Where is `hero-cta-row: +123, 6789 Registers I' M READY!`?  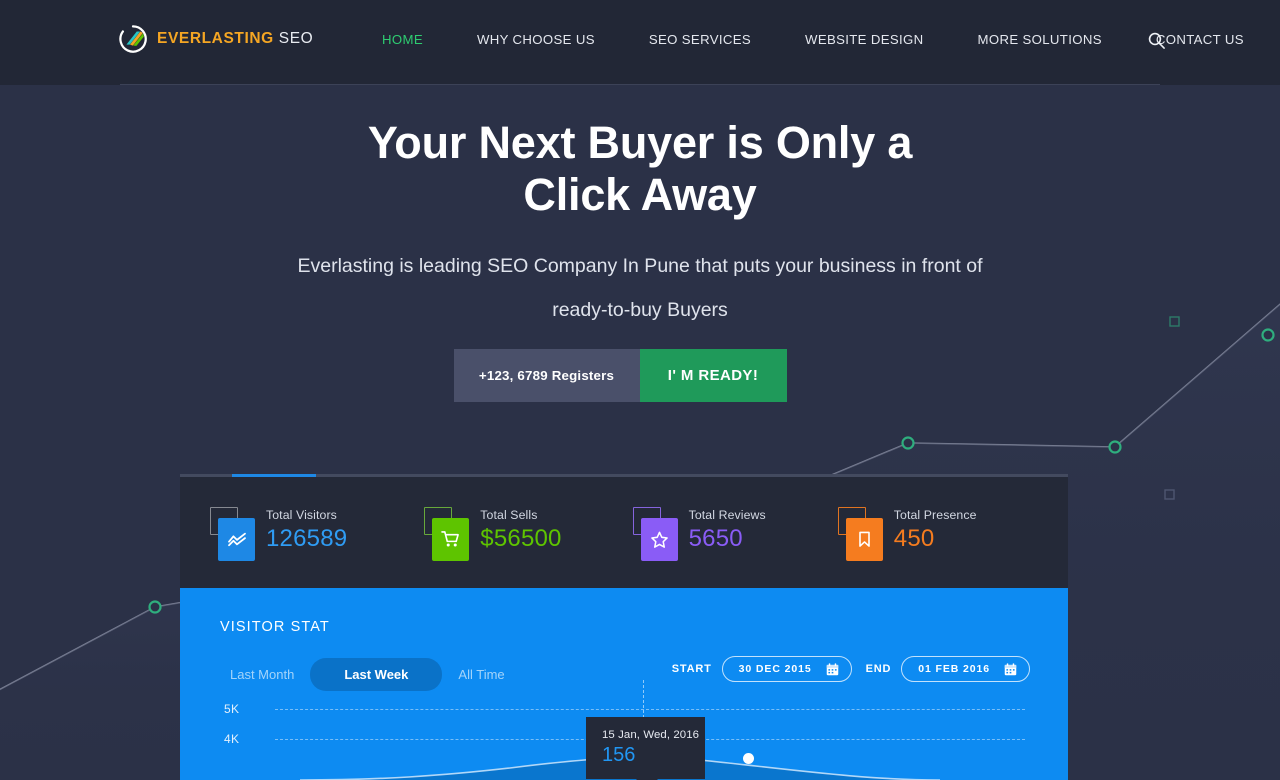
hero-cta-row: +123, 6789 Registers I' M READY! is located at coordinates (640, 375).